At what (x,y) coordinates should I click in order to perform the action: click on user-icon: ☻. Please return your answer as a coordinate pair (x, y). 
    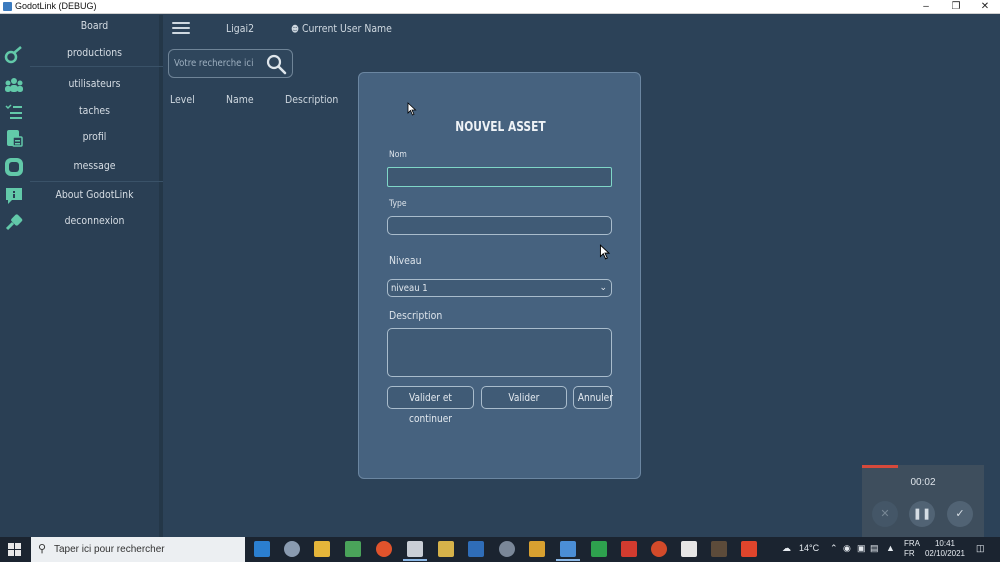
    Looking at the image, I should click on (295, 30).